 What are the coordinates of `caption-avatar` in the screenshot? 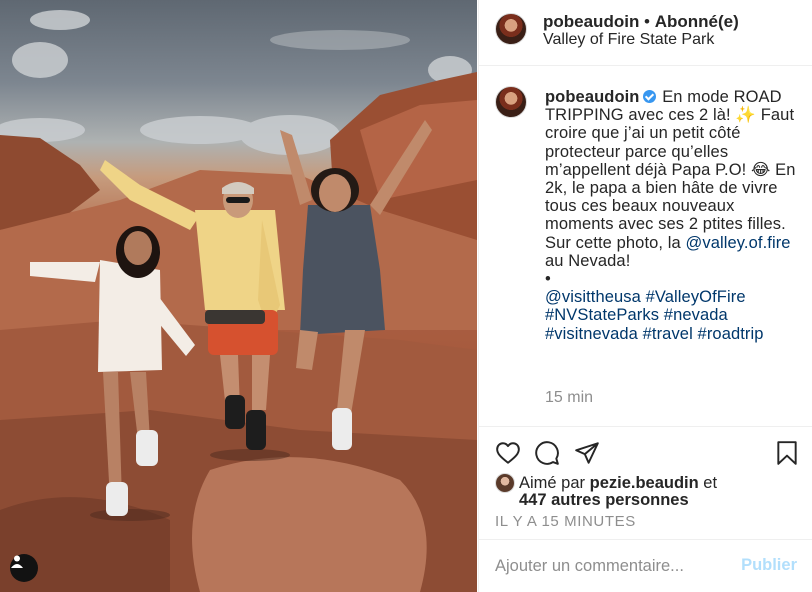 It's located at (511, 102).